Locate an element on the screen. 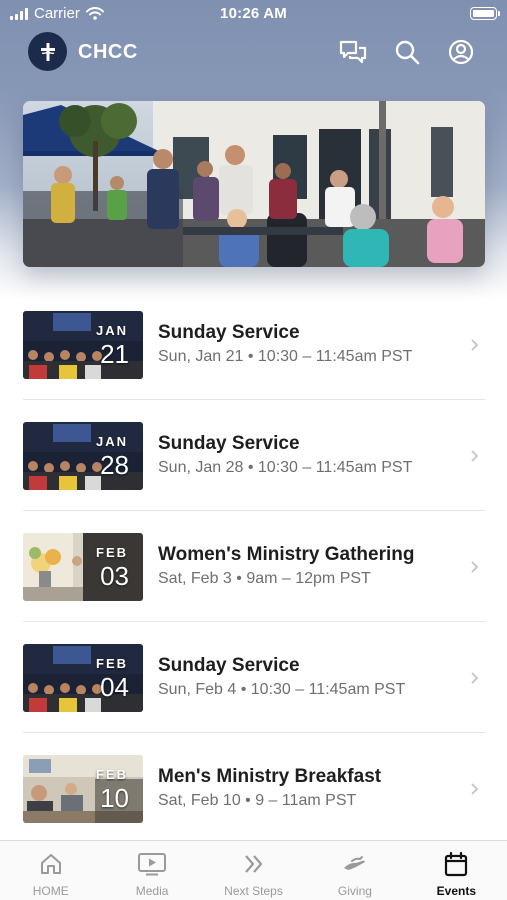 The height and width of the screenshot is (900, 507). tab-bar: HOME Media Next Steps Giving Events is located at coordinates (253, 870).